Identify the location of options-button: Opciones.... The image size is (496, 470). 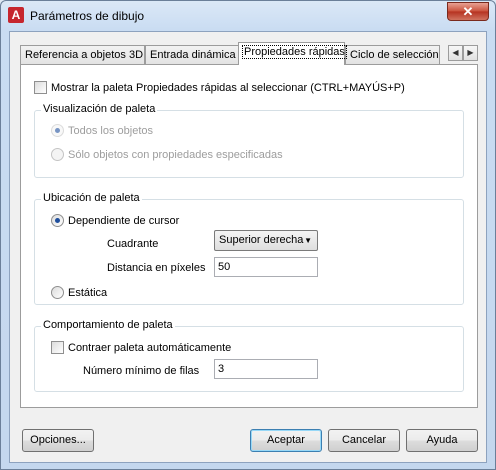
(58, 440).